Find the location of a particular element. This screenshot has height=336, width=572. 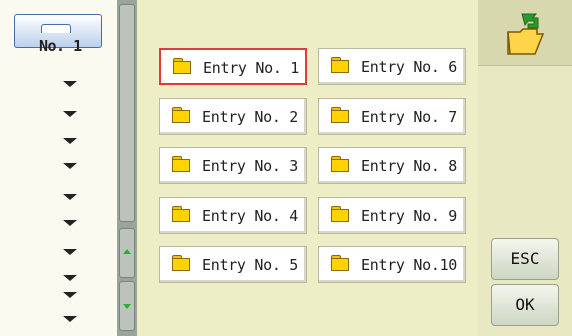

entry-button: Entry No. 3 is located at coordinates (233, 165).